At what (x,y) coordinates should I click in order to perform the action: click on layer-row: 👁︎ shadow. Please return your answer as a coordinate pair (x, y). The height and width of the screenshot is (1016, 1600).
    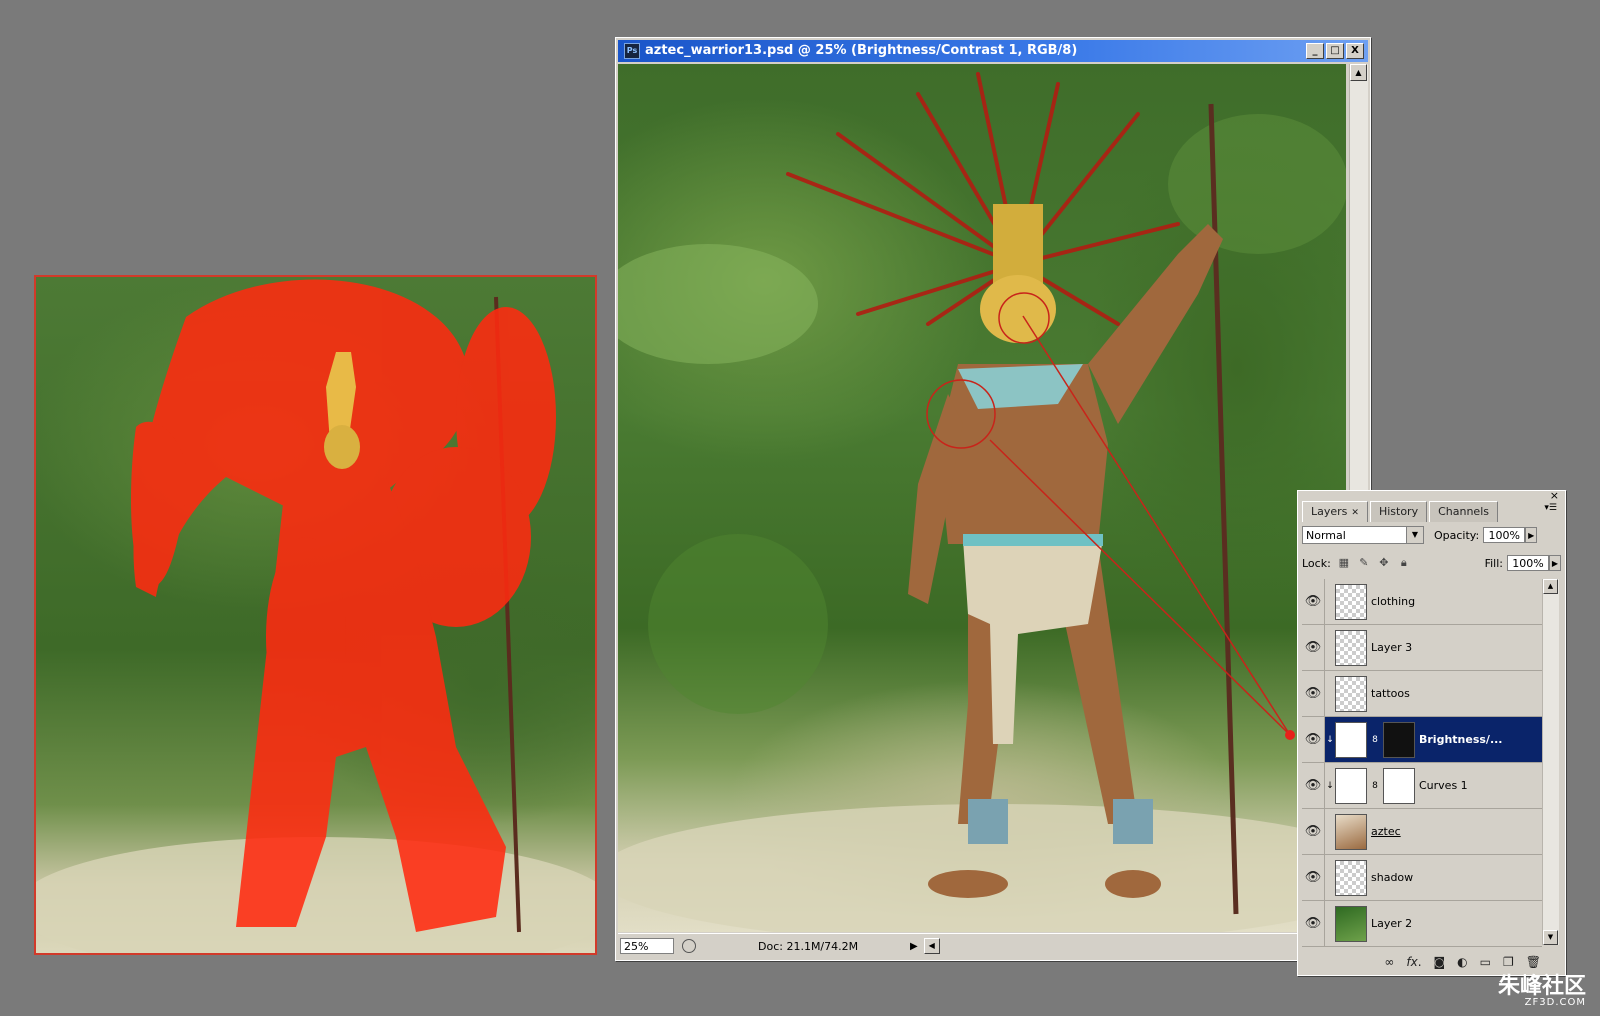
    Looking at the image, I should click on (1422, 878).